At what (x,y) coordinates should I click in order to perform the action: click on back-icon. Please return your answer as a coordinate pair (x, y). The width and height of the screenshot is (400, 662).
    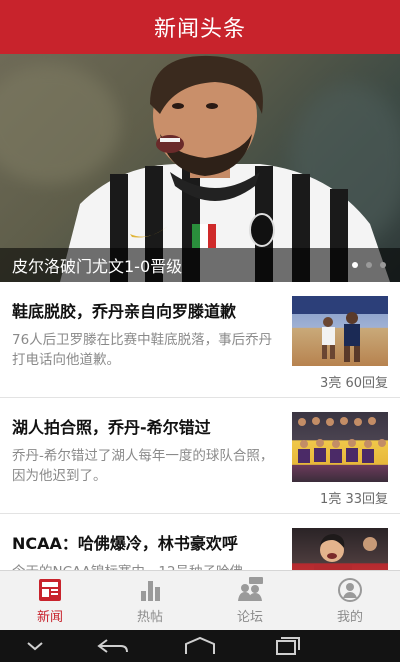
    Looking at the image, I should click on (113, 646).